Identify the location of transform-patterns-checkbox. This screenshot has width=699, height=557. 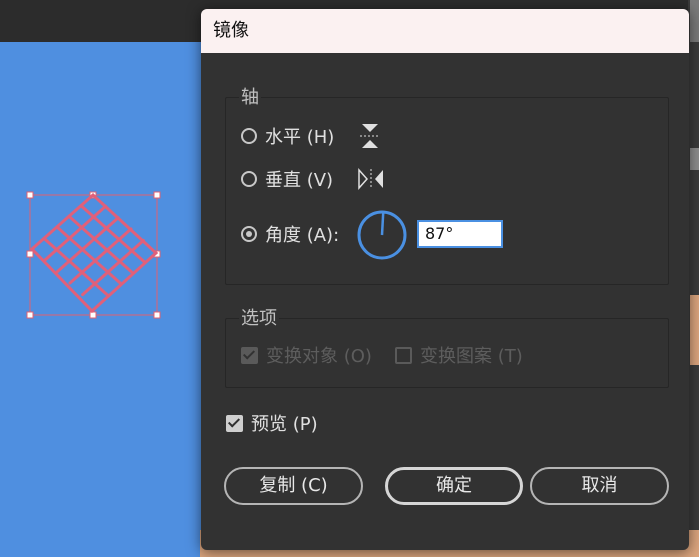
(403, 355).